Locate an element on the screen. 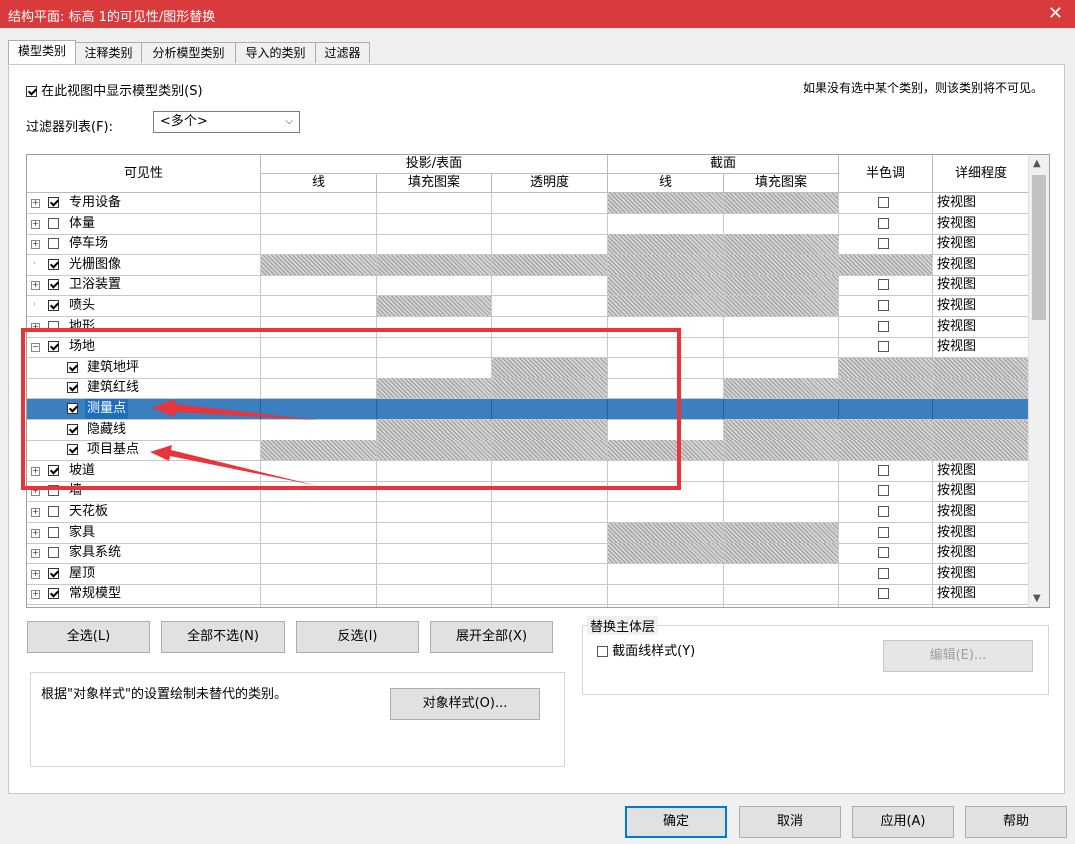 This screenshot has height=844, width=1075. object-styles-note: 根据"对象样式"的设置绘制未替代的类别。 is located at coordinates (164, 694).